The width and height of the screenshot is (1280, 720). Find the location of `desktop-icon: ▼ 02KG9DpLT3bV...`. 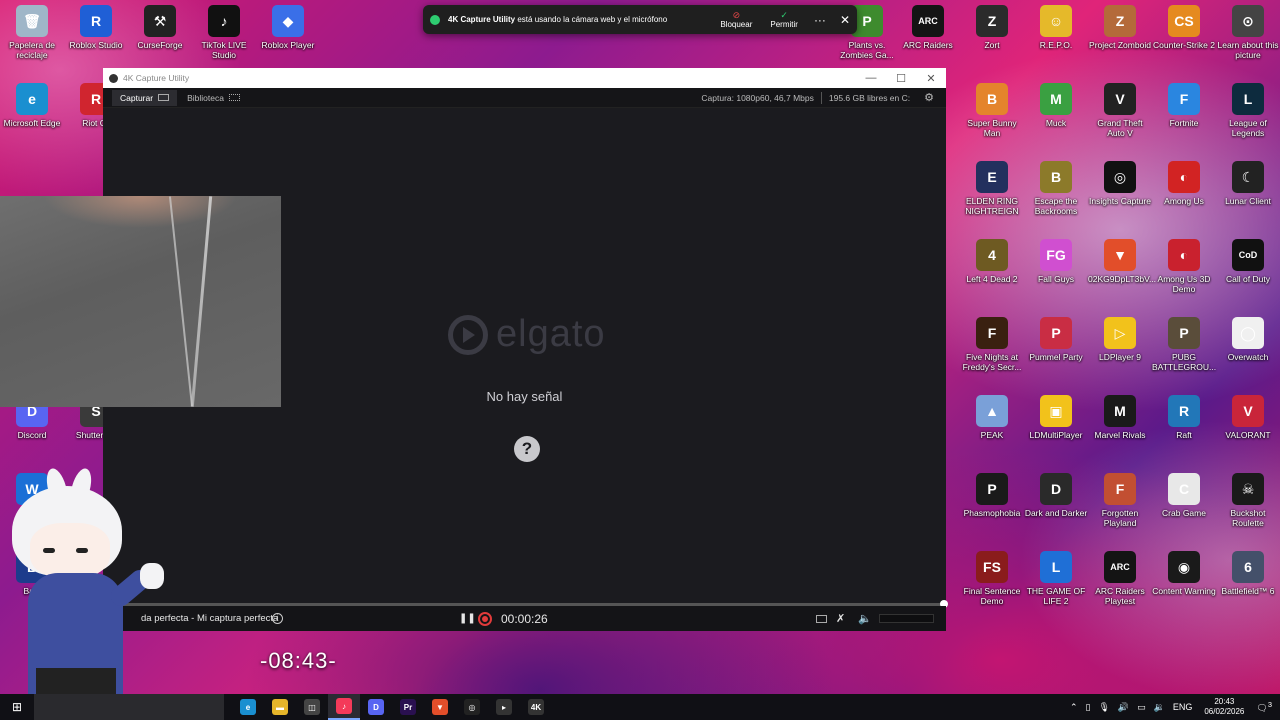

desktop-icon: ▼ 02KG9DpLT3bV... is located at coordinates (1122, 261).